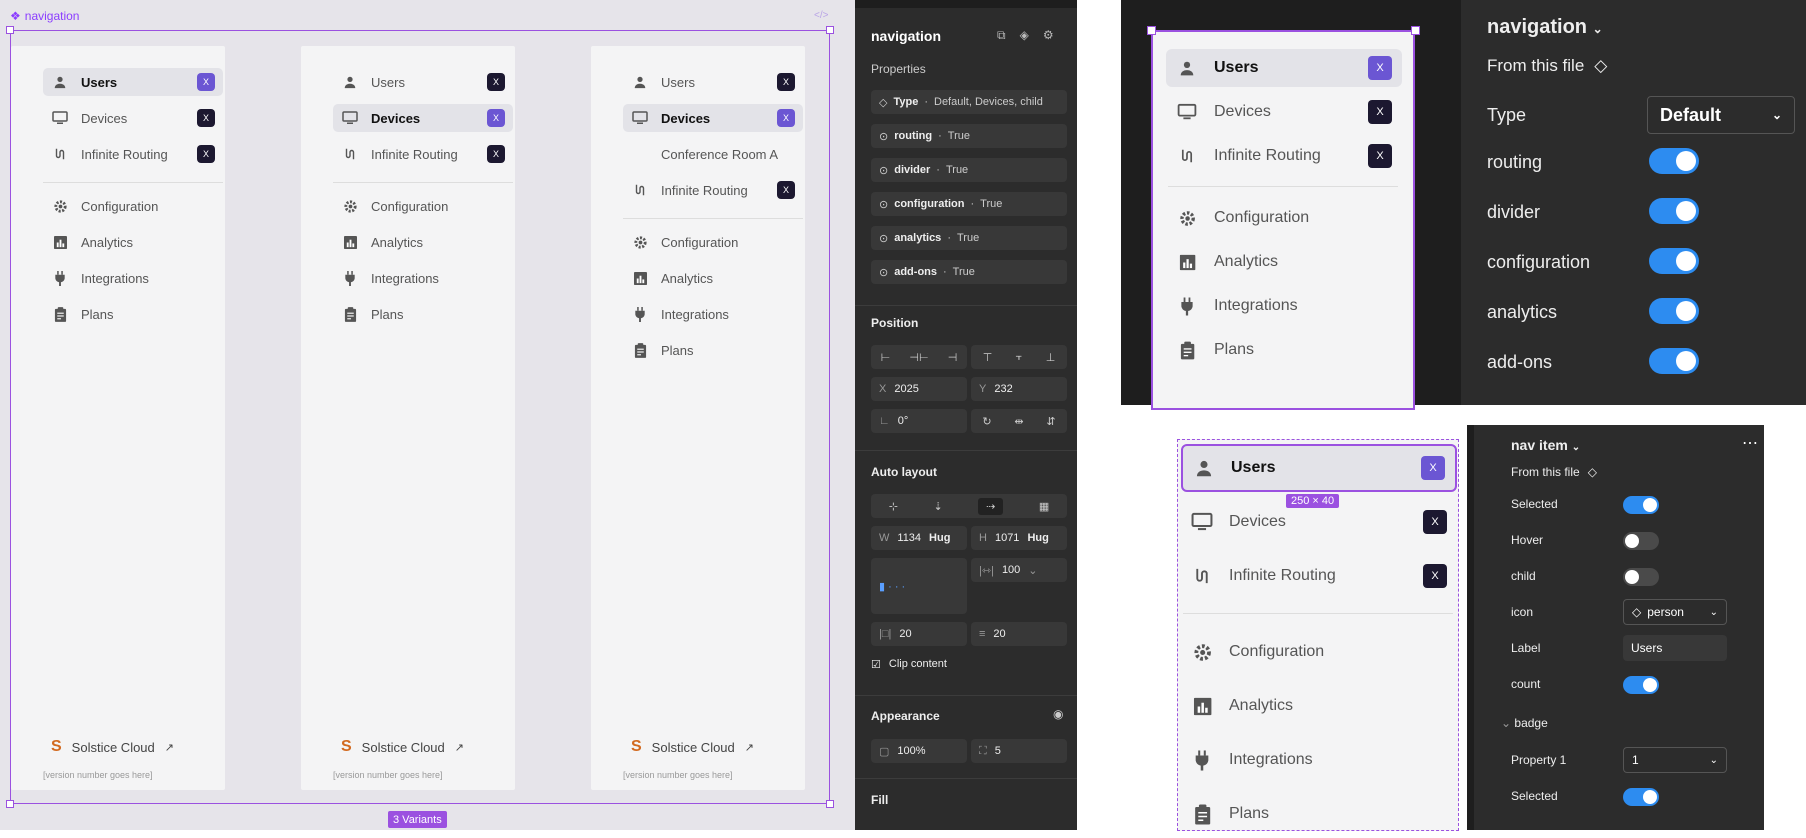  What do you see at coordinates (713, 118) in the screenshot?
I see `nav-item: Devices X` at bounding box center [713, 118].